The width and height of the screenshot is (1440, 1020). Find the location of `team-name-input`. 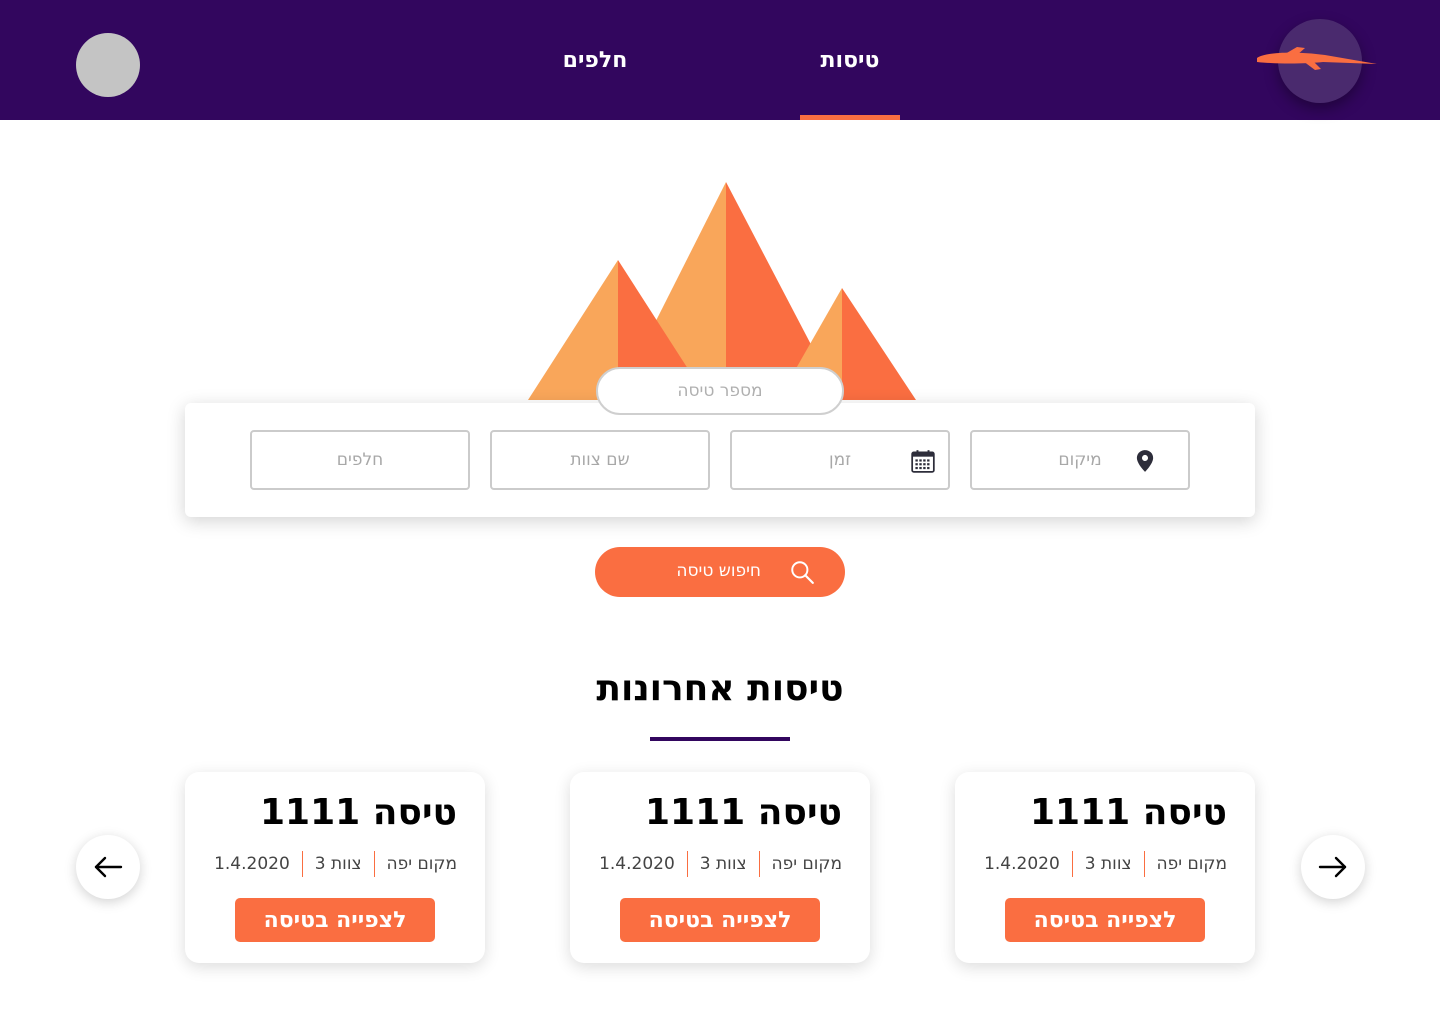

team-name-input is located at coordinates (600, 460).